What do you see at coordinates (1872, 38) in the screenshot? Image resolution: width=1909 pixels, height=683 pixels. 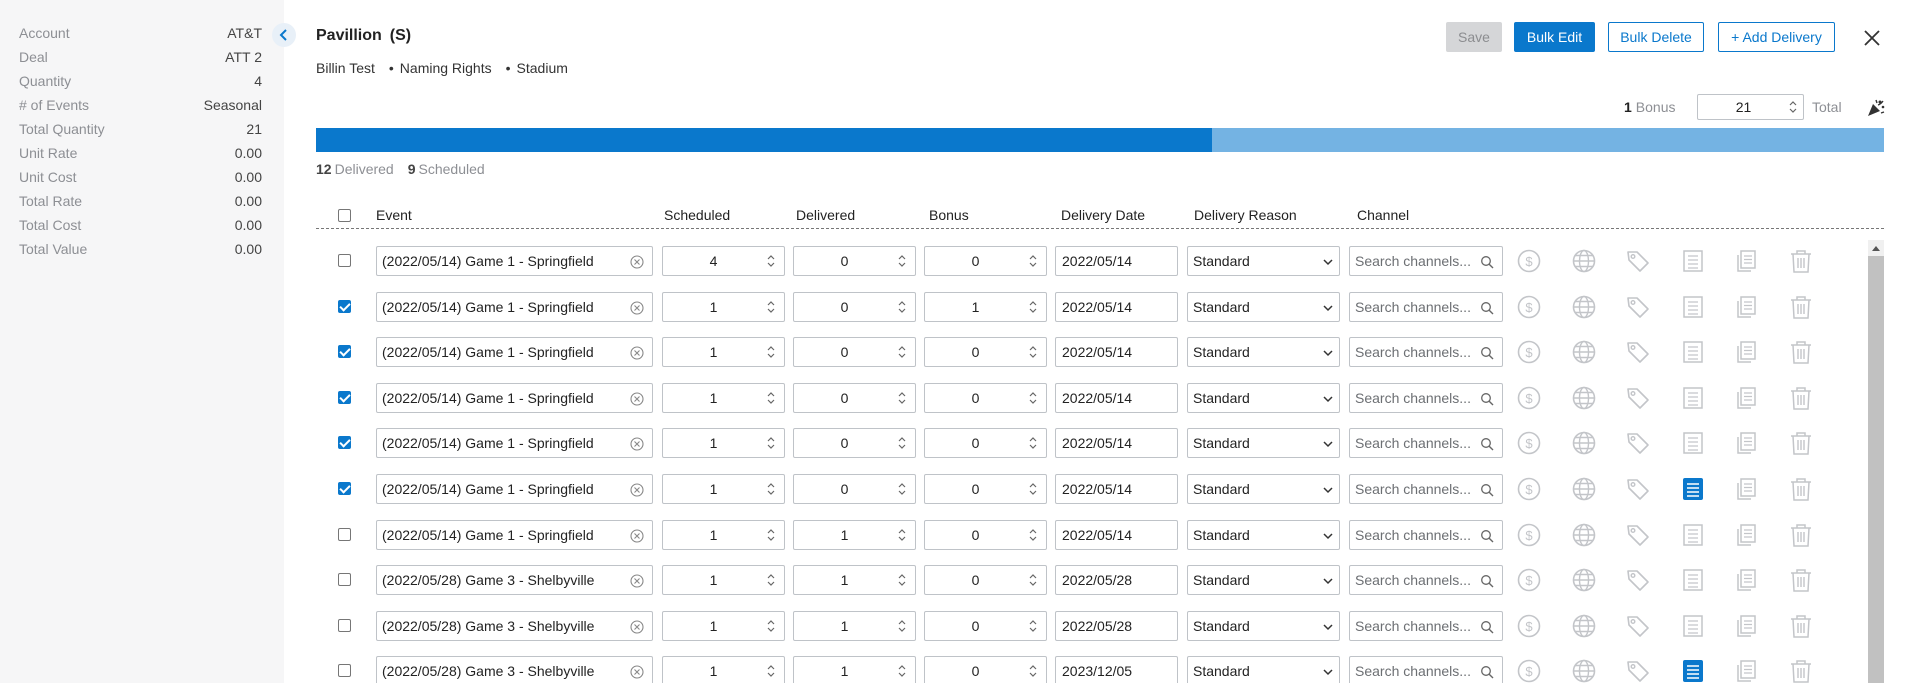 I see `close-icon` at bounding box center [1872, 38].